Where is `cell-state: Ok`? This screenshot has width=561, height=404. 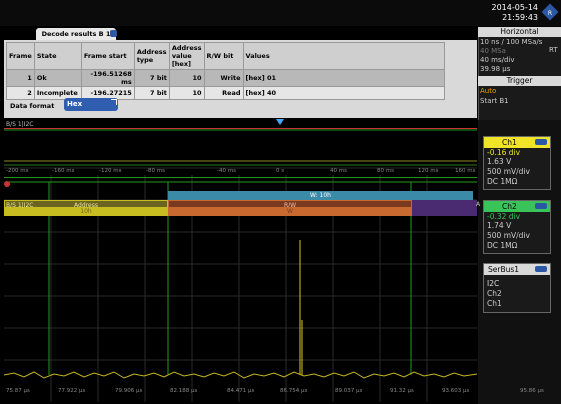 cell-state: Ok is located at coordinates (57, 78).